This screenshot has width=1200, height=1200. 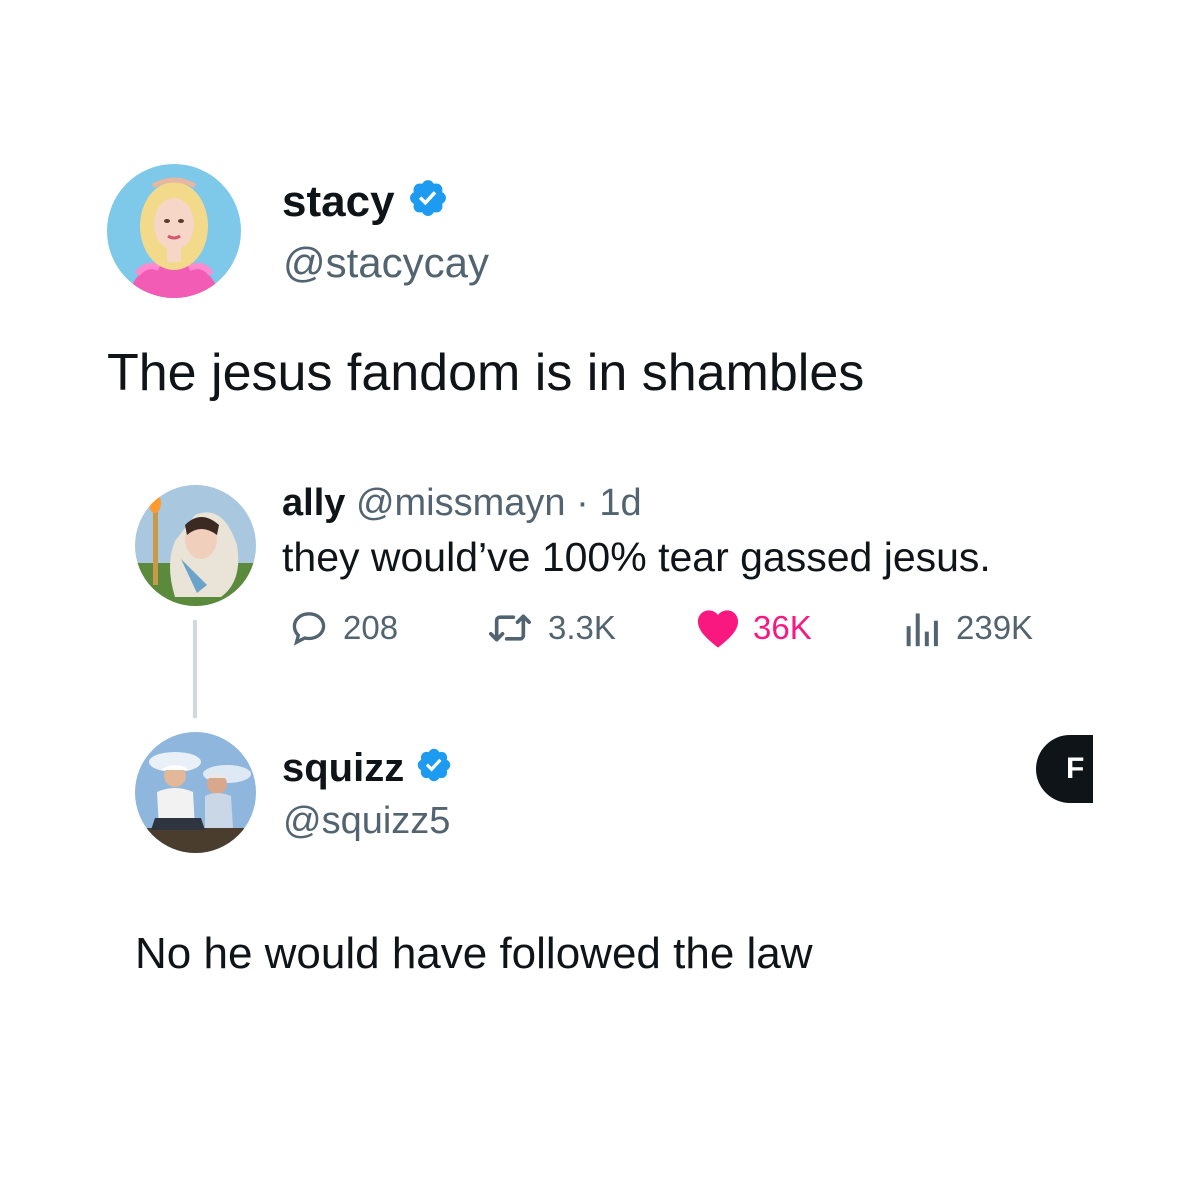 I want to click on views-stat: 239K, so click(x=967, y=628).